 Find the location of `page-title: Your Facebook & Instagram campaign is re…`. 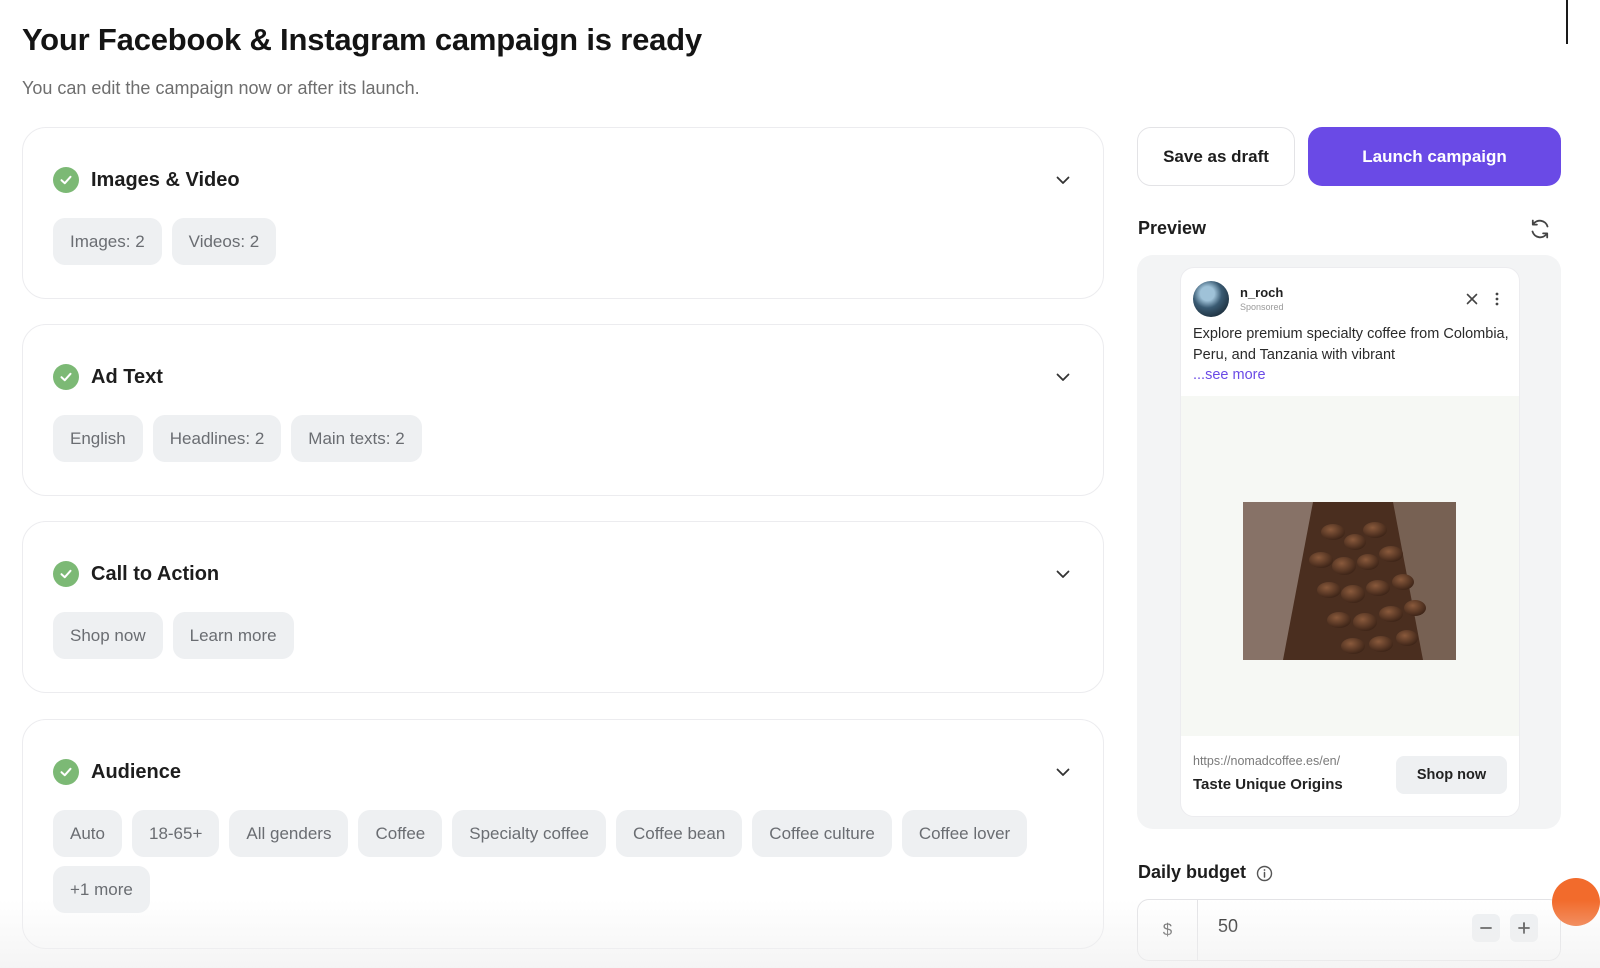

page-title: Your Facebook & Instagram campaign is re… is located at coordinates (362, 39).